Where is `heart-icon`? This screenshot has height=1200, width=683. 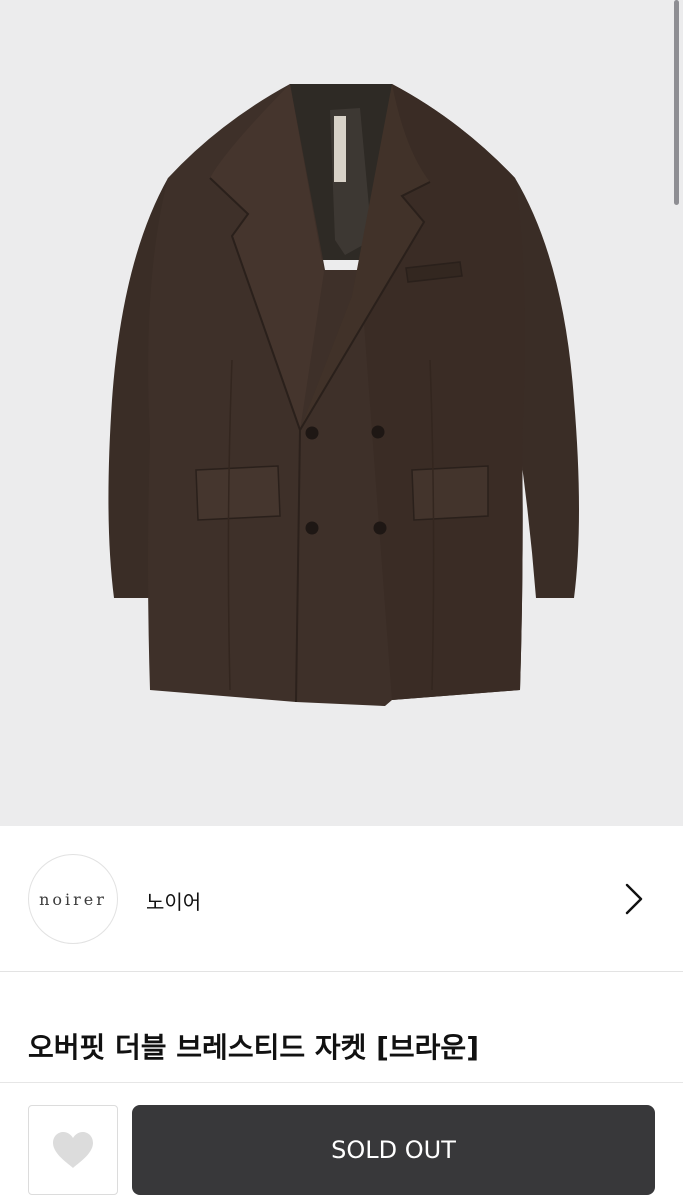 heart-icon is located at coordinates (73, 1150).